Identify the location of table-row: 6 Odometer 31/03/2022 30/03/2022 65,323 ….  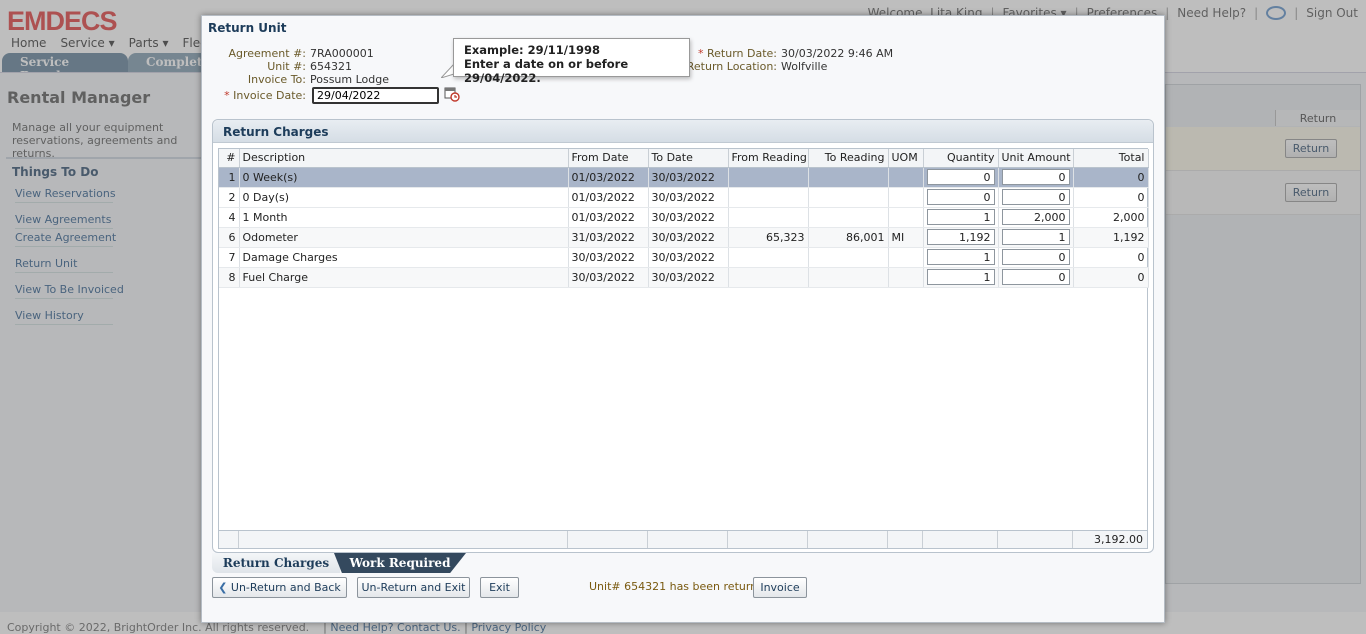
(684, 237).